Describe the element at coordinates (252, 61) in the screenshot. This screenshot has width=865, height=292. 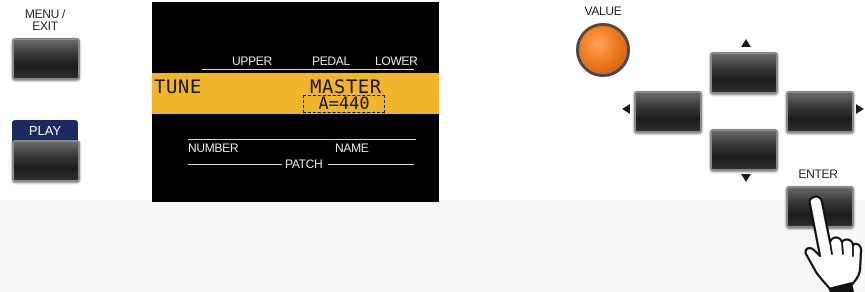
I see `section-label-upper: UPPER` at that location.